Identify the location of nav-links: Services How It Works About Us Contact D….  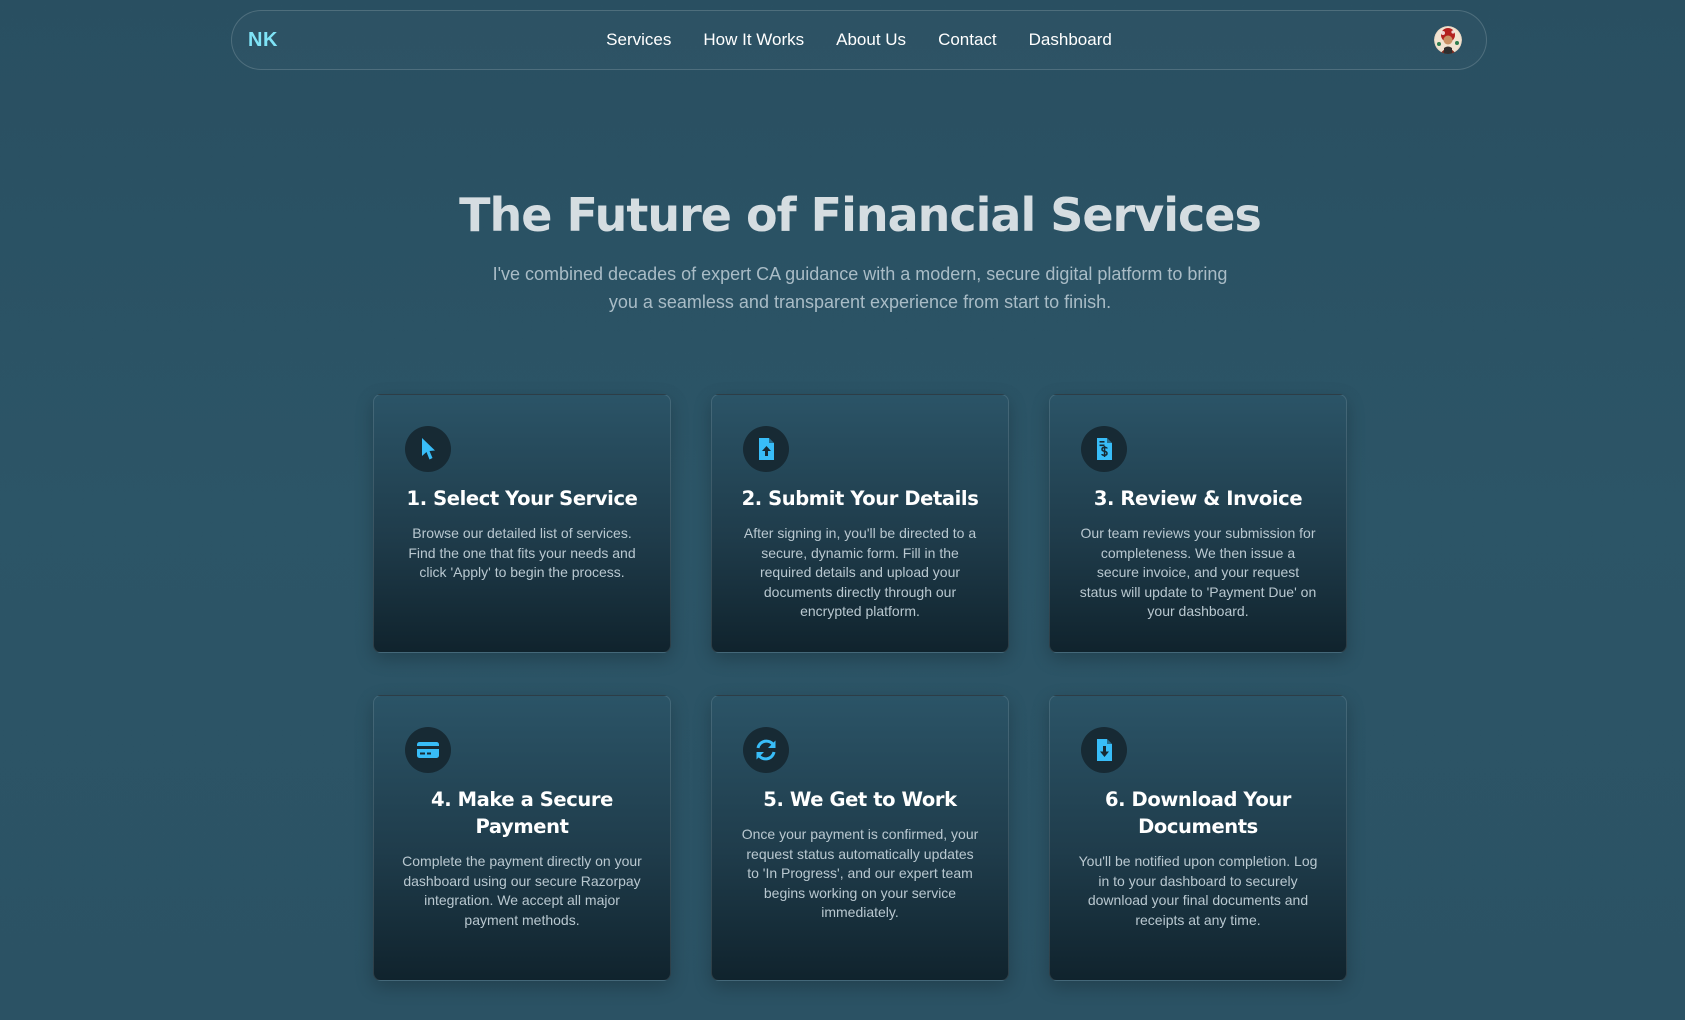
(859, 40).